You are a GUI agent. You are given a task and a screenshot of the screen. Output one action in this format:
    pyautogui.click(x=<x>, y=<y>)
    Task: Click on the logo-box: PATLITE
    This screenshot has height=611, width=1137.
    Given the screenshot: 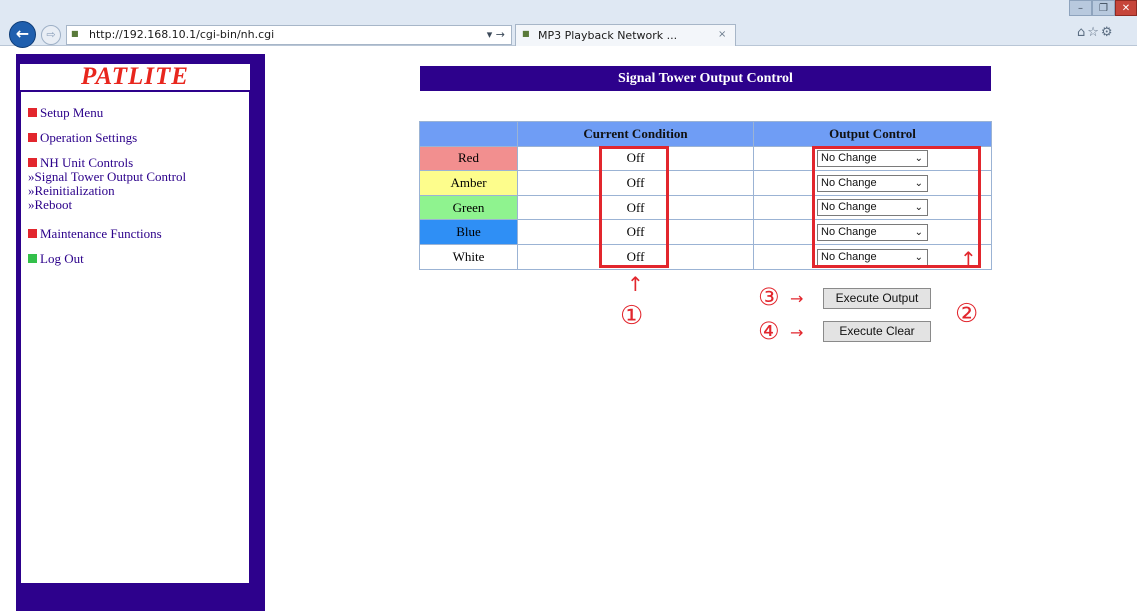 What is the action you would take?
    pyautogui.click(x=135, y=77)
    